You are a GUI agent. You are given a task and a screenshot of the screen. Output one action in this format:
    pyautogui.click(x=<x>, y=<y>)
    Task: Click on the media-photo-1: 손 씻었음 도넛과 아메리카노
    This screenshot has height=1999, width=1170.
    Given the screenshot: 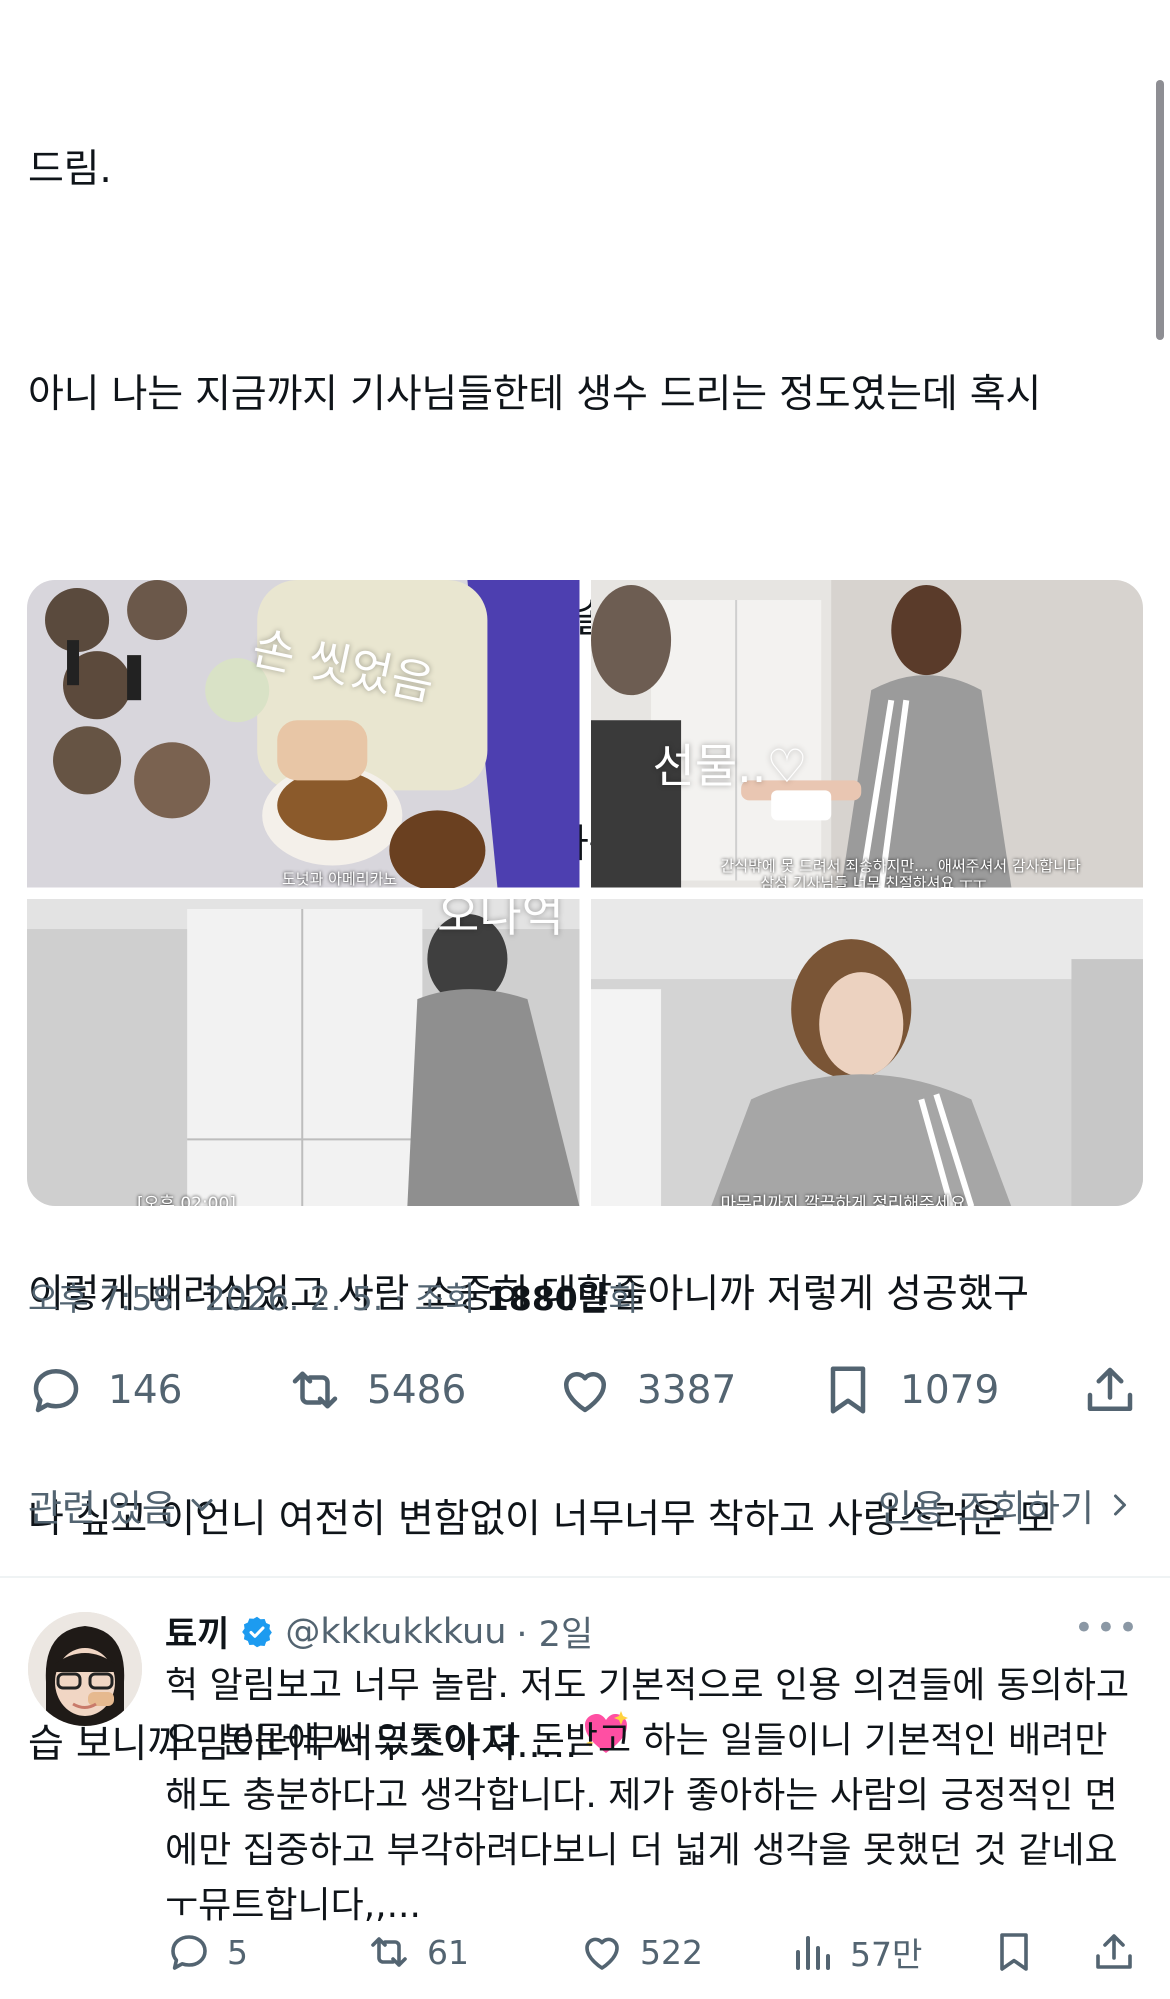 What is the action you would take?
    pyautogui.click(x=303, y=734)
    